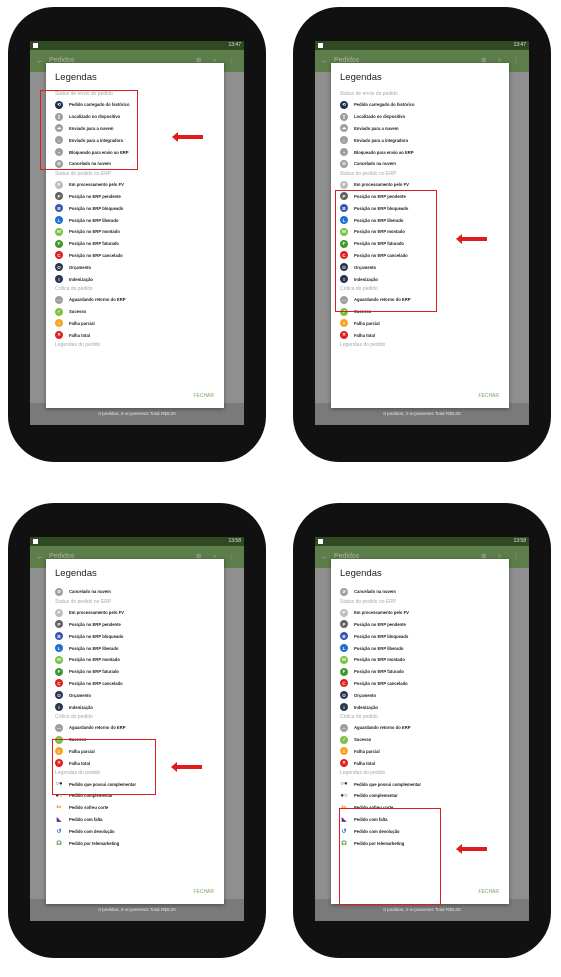 This screenshot has height=977, width=561. I want to click on dialog-title: Legendas, so click(361, 77).